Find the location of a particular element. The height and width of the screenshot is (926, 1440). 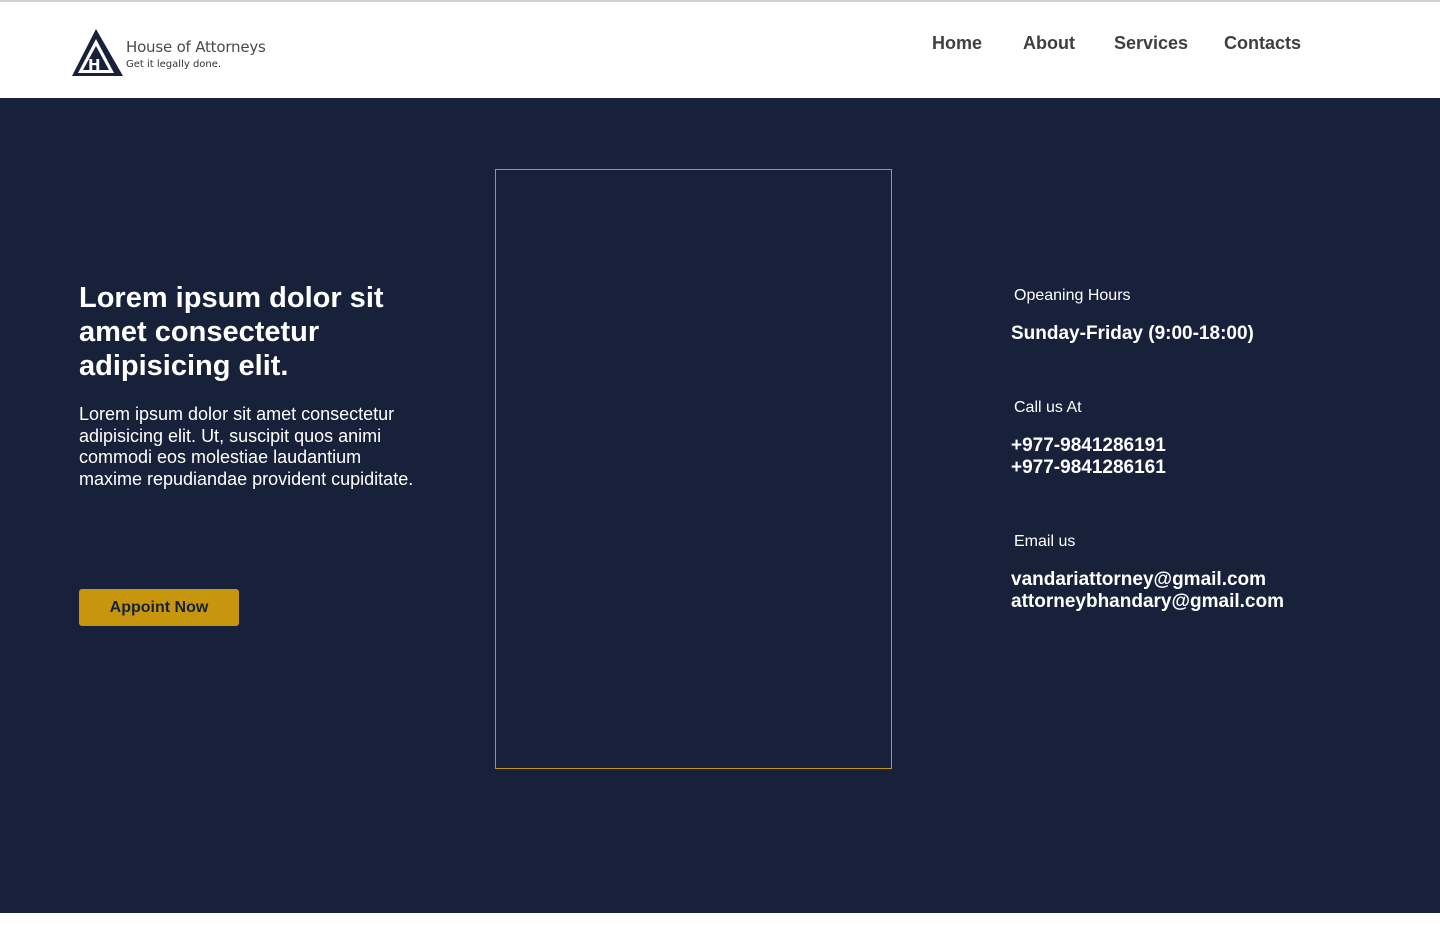

nav-about-link: About is located at coordinates (1049, 43).